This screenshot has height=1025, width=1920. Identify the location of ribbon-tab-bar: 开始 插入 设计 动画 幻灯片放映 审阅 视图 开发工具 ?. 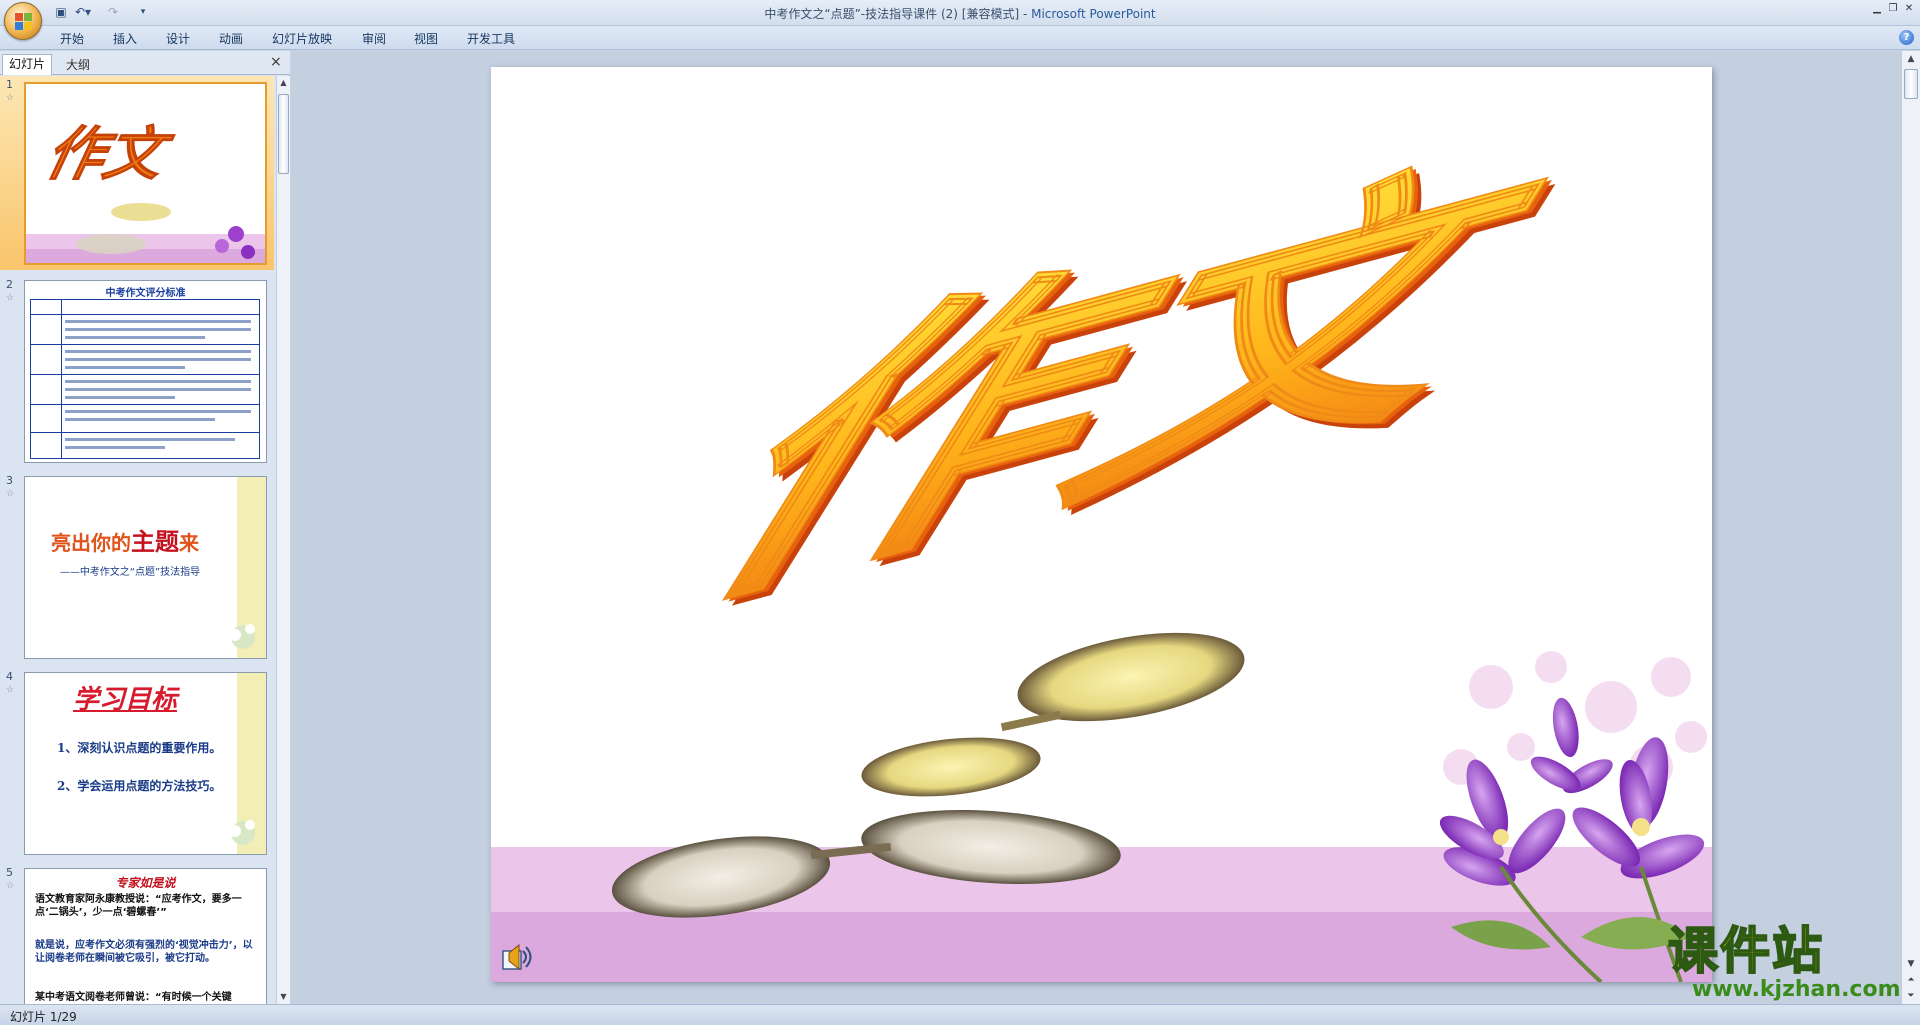
(960, 38).